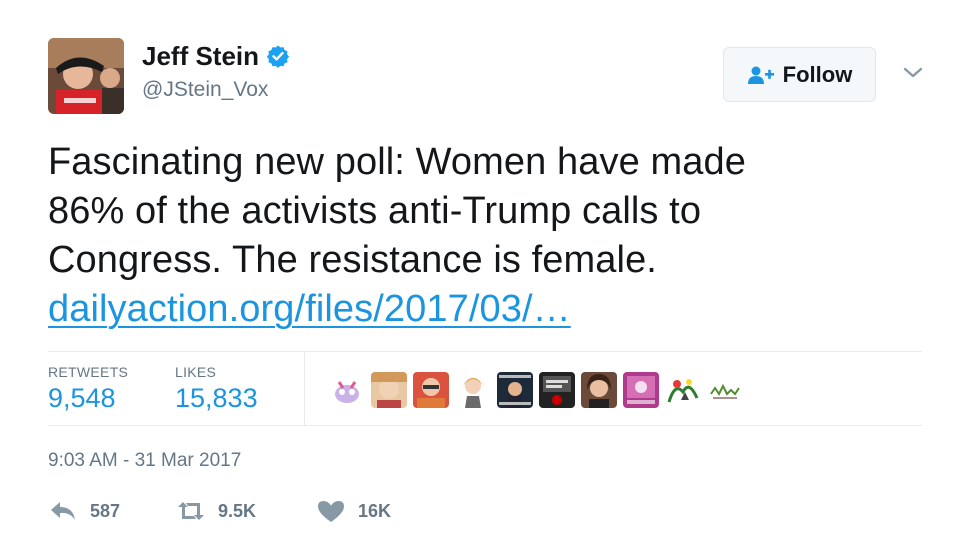 Image resolution: width=980 pixels, height=546 pixels. I want to click on avatar-image, so click(86, 76).